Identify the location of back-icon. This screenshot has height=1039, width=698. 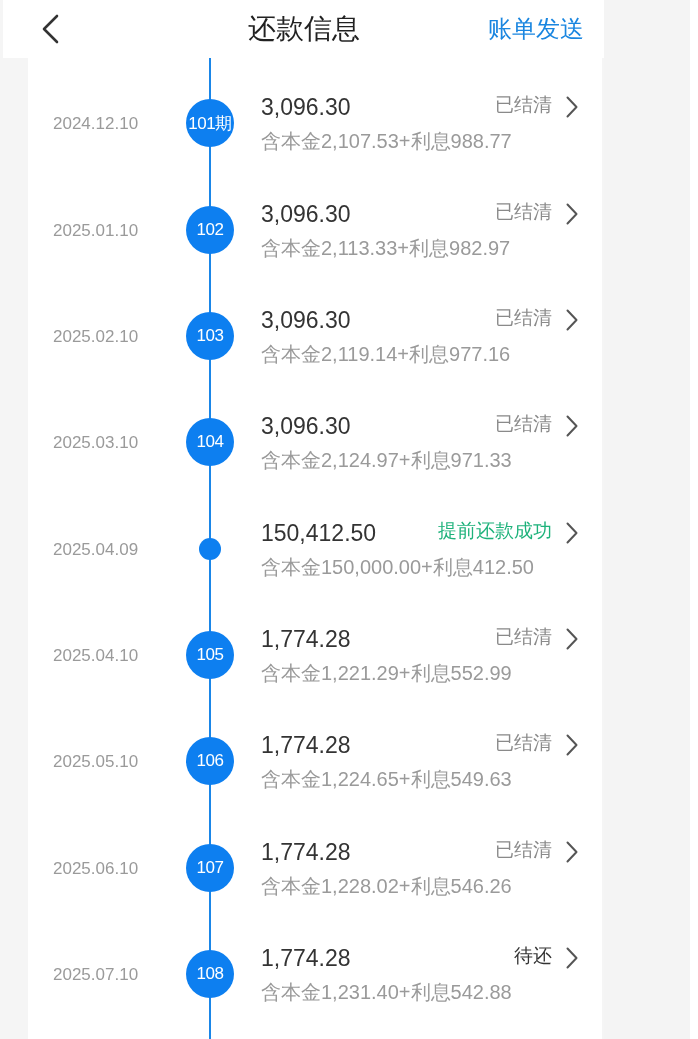
(50, 29).